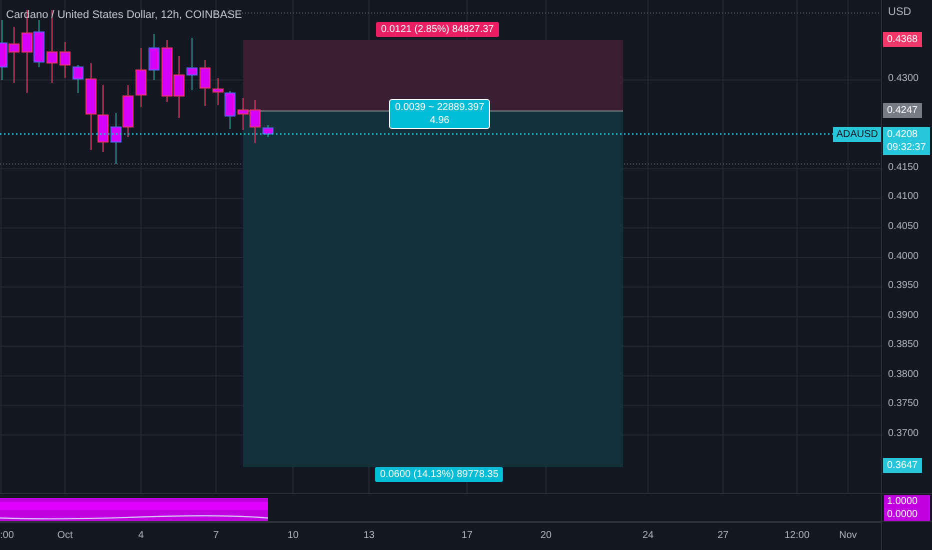 The width and height of the screenshot is (932, 550). Describe the element at coordinates (65, 535) in the screenshot. I see `time-label: Oct` at that location.